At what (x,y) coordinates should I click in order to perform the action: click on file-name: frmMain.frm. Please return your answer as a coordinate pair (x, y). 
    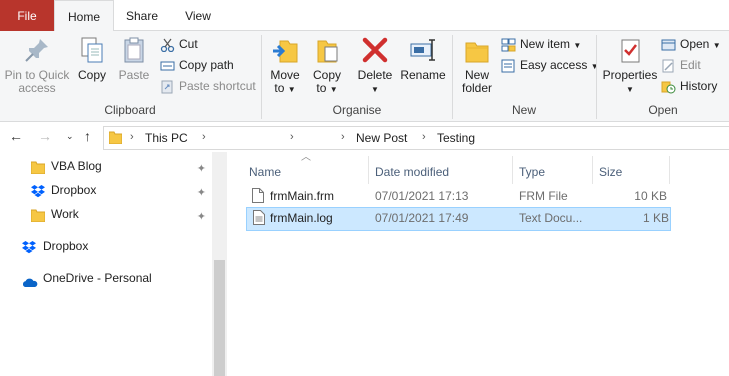
    Looking at the image, I should click on (302, 196).